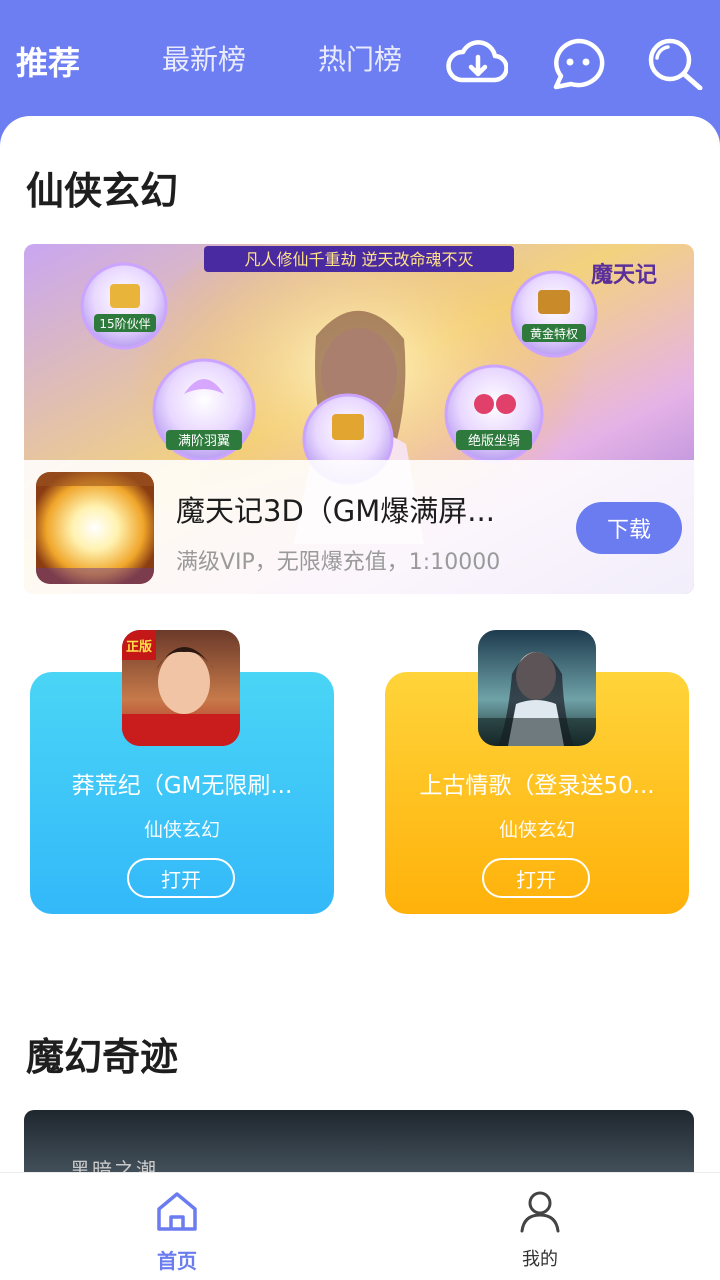 Image resolution: width=720 pixels, height=1280 pixels. I want to click on search-icon, so click(677, 63).